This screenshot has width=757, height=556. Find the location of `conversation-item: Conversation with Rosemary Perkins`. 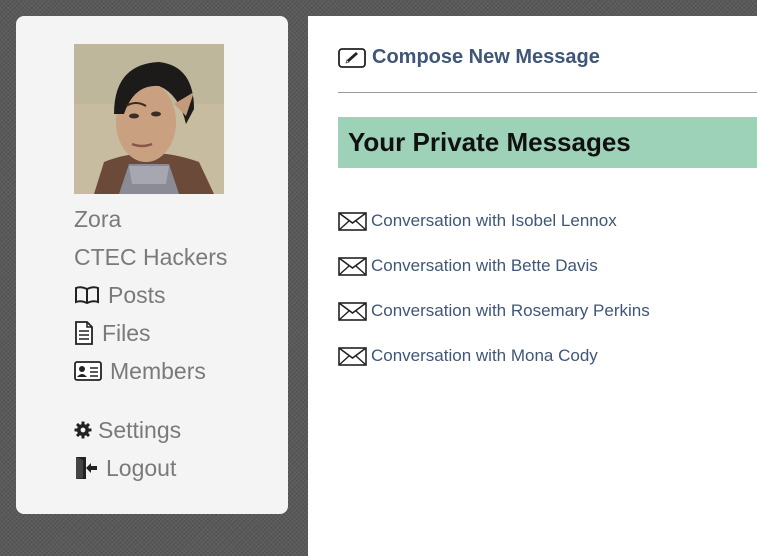

conversation-item: Conversation with Rosemary Perkins is located at coordinates (494, 311).